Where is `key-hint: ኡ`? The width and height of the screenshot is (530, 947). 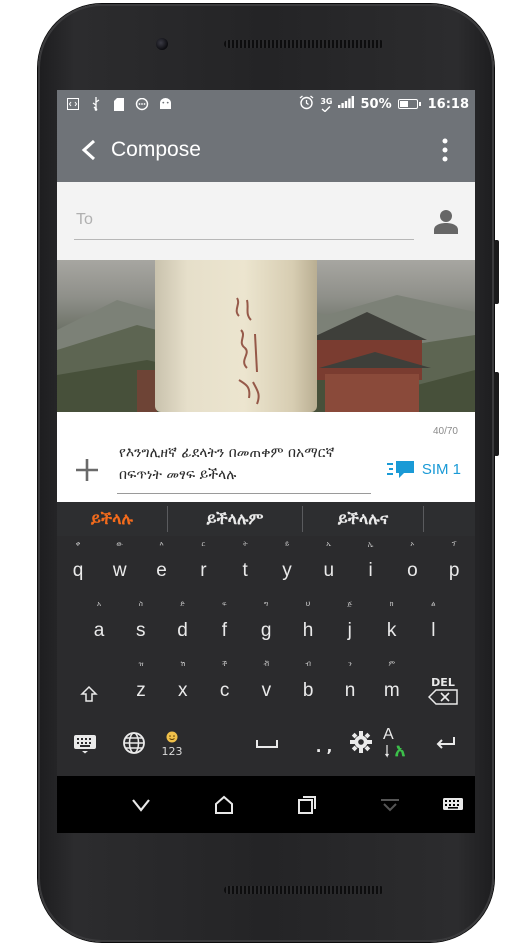 key-hint: ኡ is located at coordinates (329, 544).